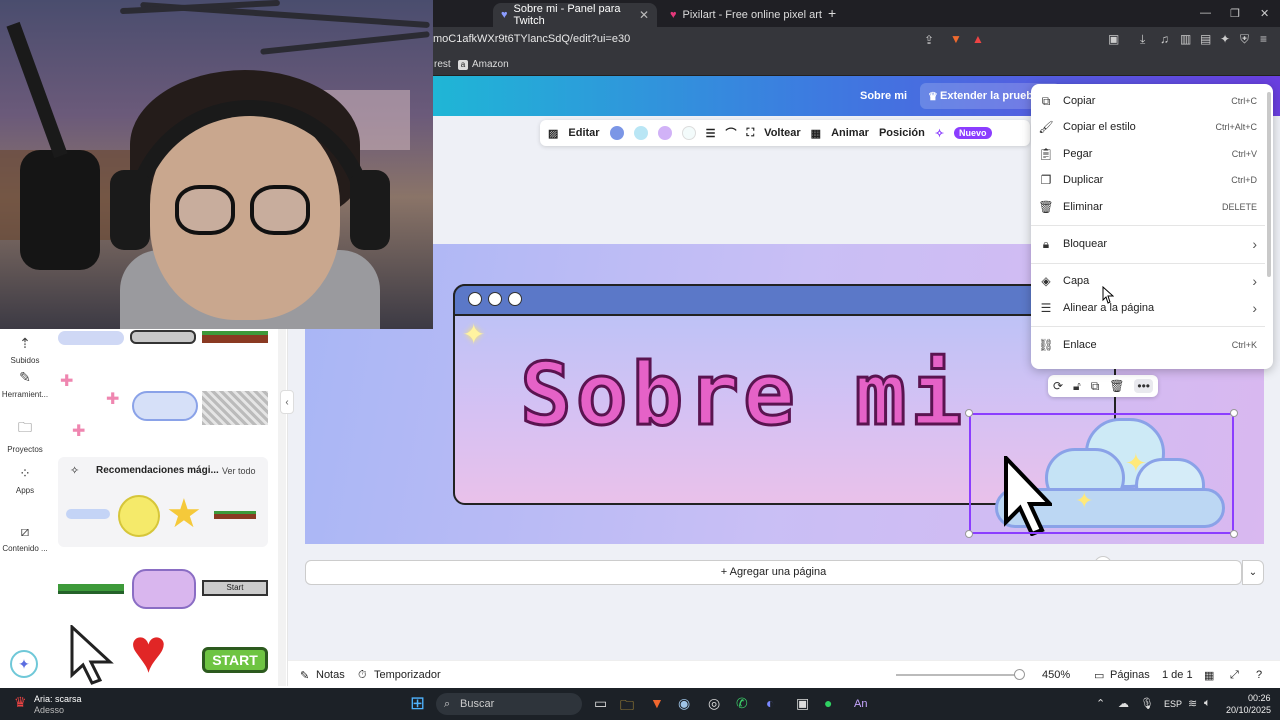 The image size is (1280, 720). I want to click on close-tab-icon: ✕, so click(644, 15).